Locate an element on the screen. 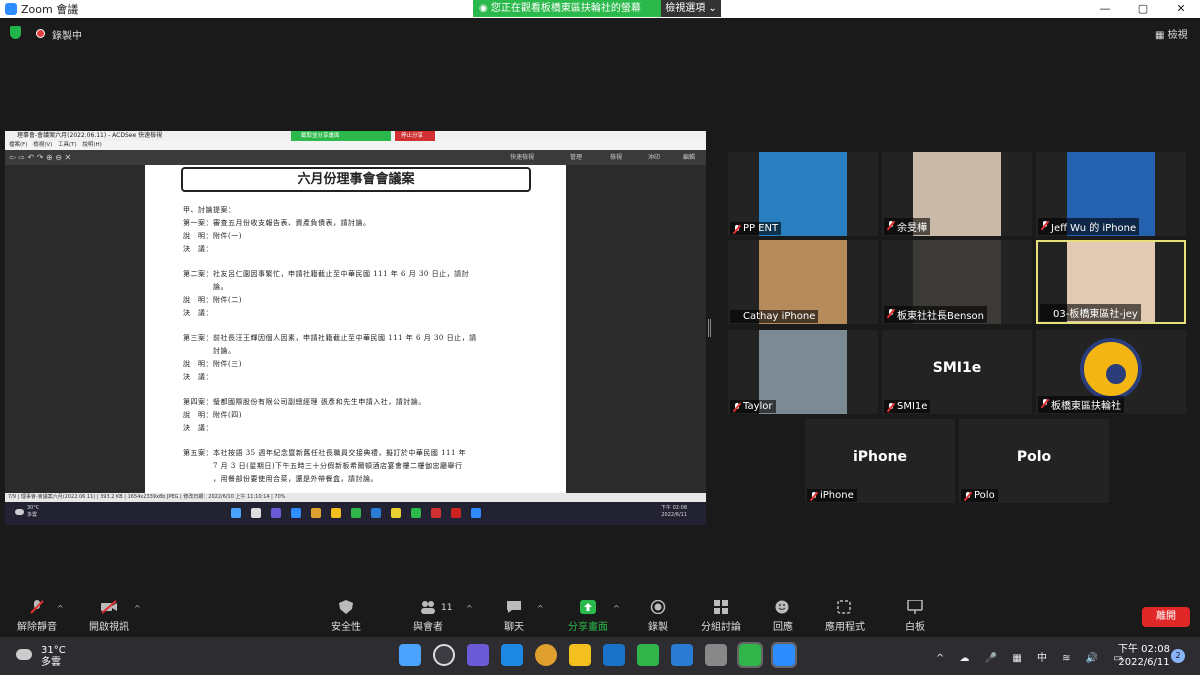 The width and height of the screenshot is (1200, 675). share-screen-label: 分享畫面 is located at coordinates (588, 627).